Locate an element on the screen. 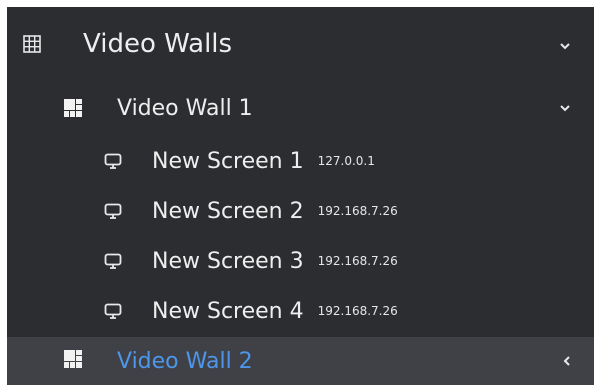 The image size is (598, 391). screen-name: New Screen 4 is located at coordinates (228, 311).